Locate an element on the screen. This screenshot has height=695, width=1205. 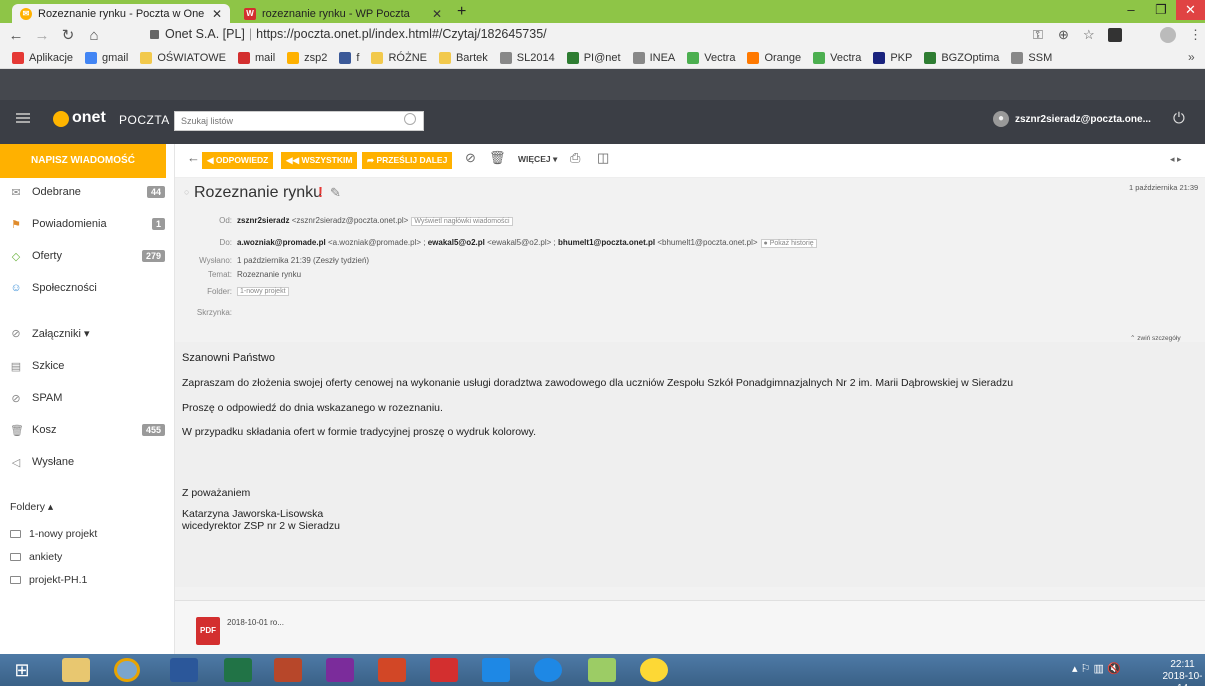
system-clock: 22:11 2018-10-14 is located at coordinates (1182, 677).